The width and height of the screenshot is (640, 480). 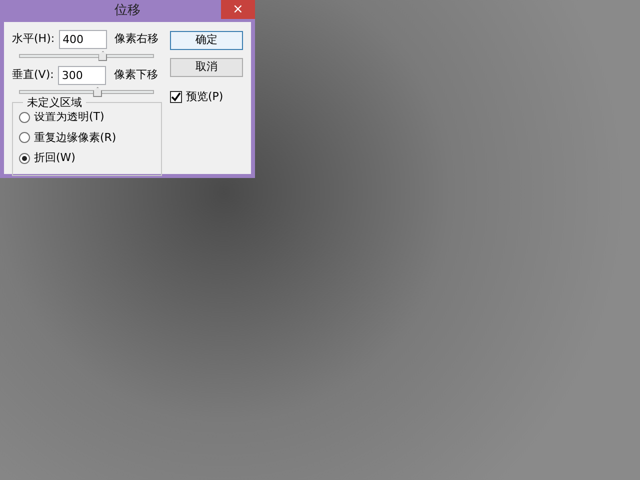 What do you see at coordinates (136, 75) in the screenshot?
I see `unit-label: 像素下移` at bounding box center [136, 75].